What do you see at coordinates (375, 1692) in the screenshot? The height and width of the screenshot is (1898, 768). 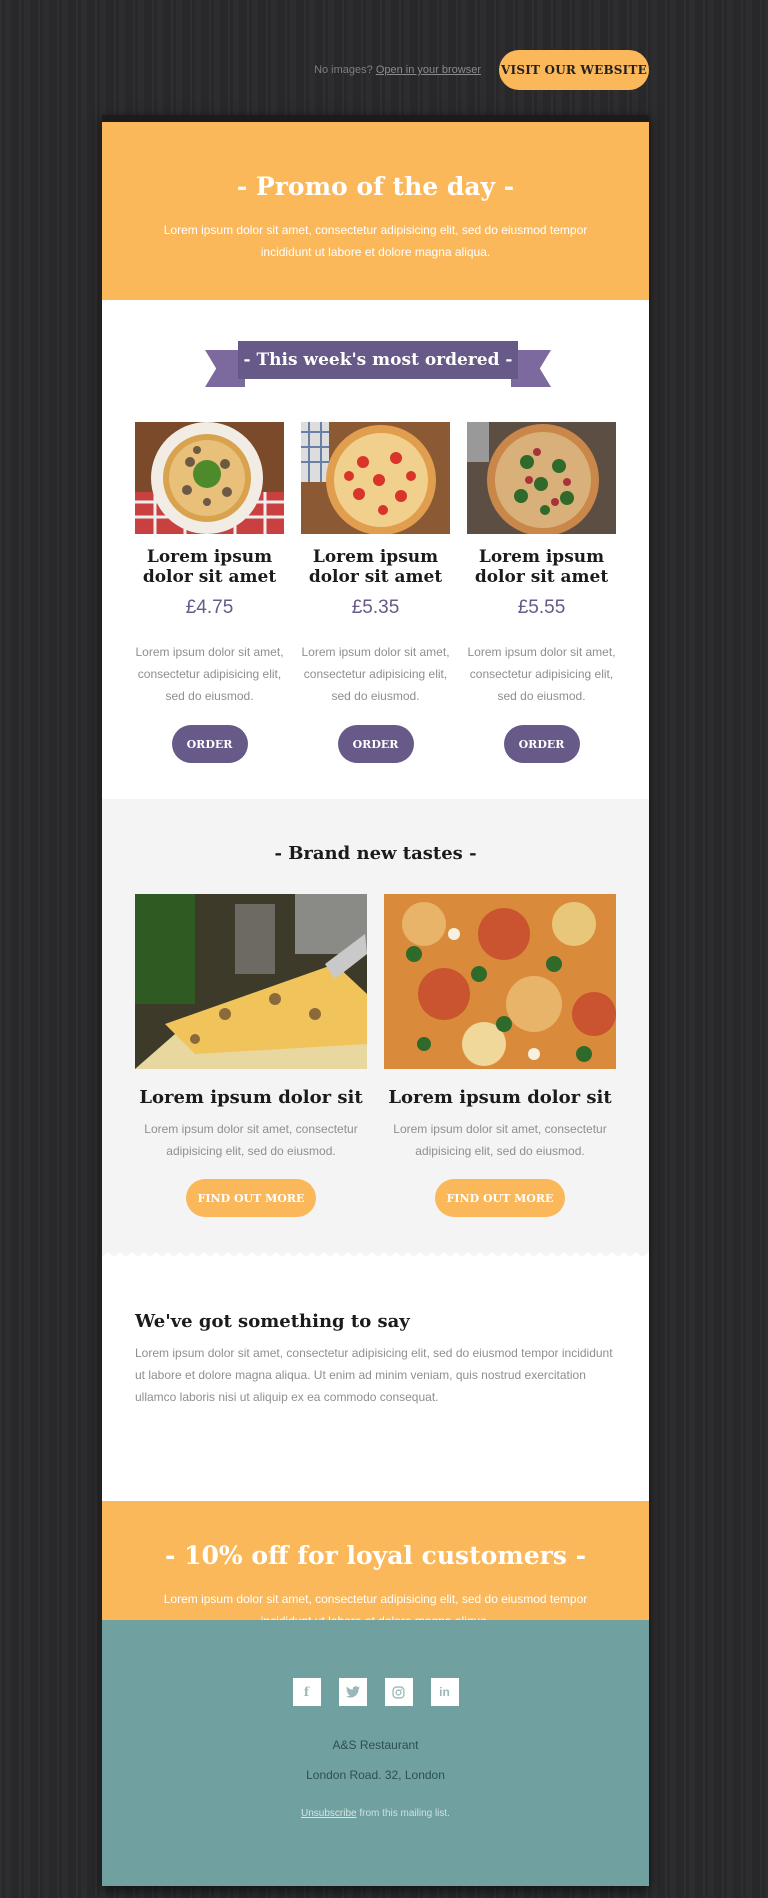 I see `social-links: f in` at bounding box center [375, 1692].